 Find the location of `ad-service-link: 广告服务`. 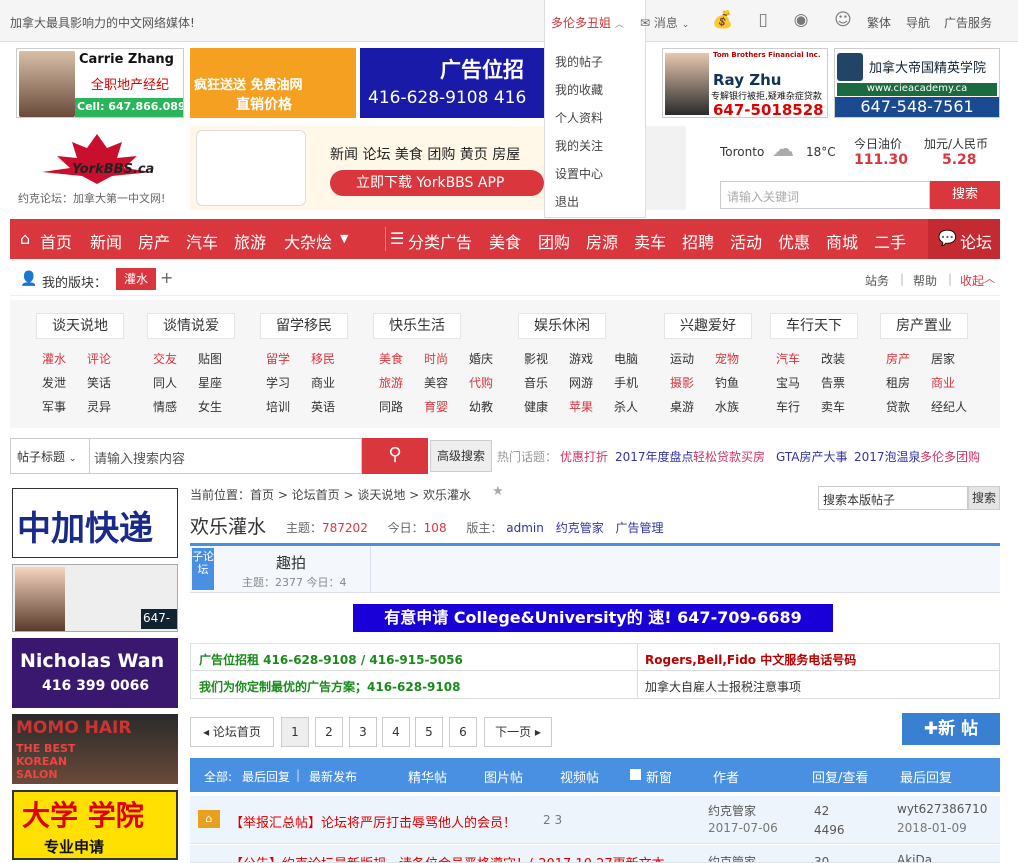

ad-service-link: 广告服务 is located at coordinates (968, 22).